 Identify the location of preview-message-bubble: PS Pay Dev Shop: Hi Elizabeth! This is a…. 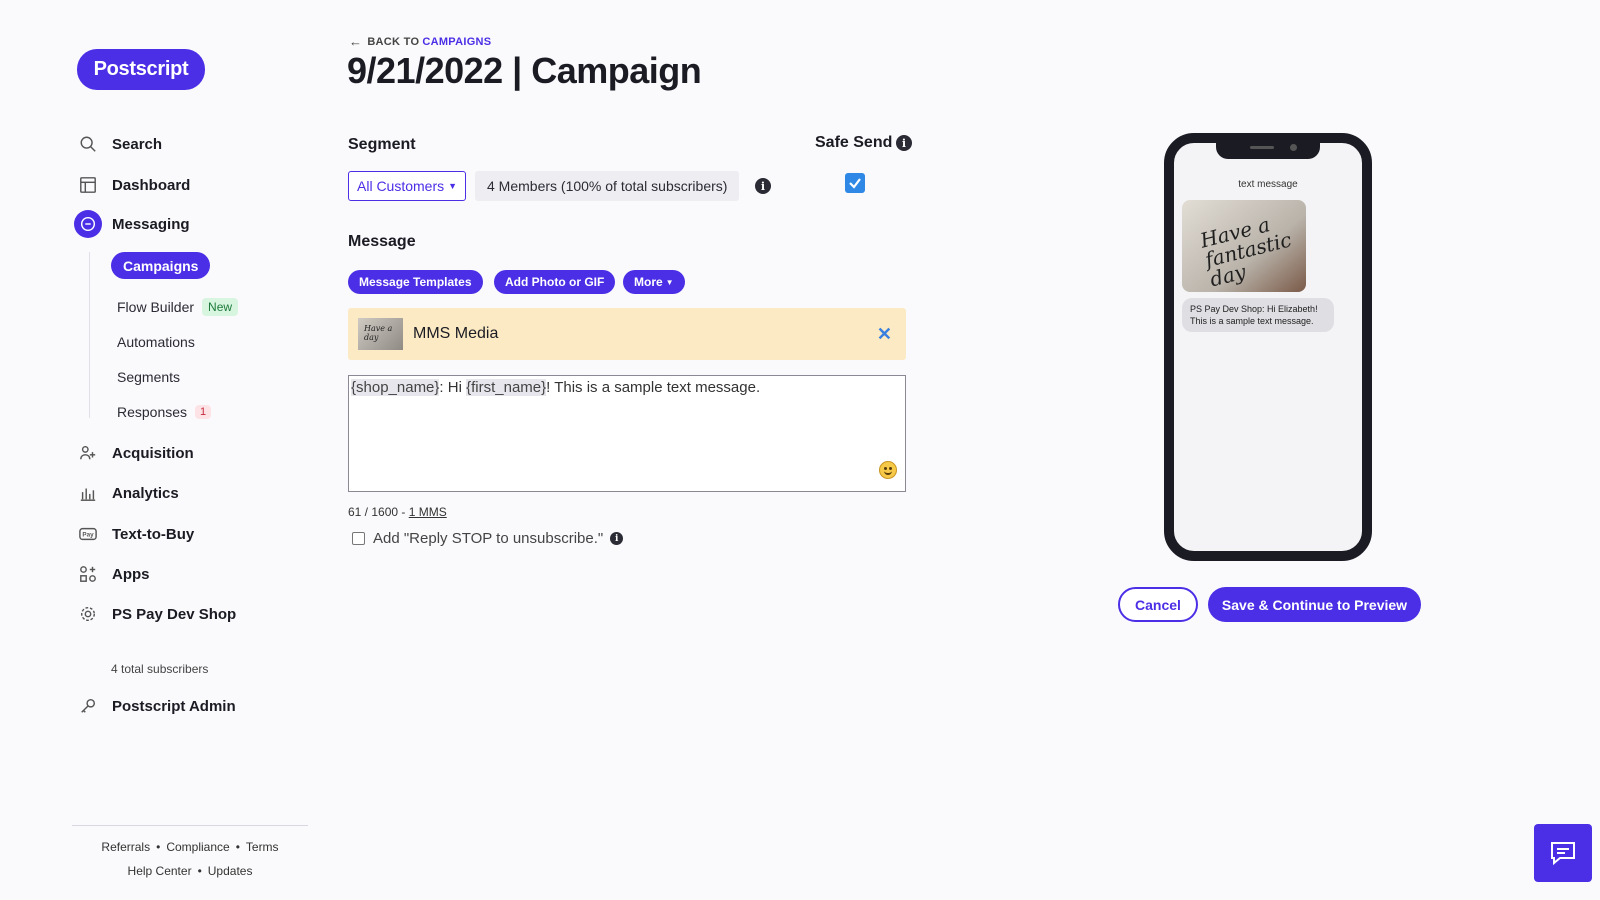
(1258, 315).